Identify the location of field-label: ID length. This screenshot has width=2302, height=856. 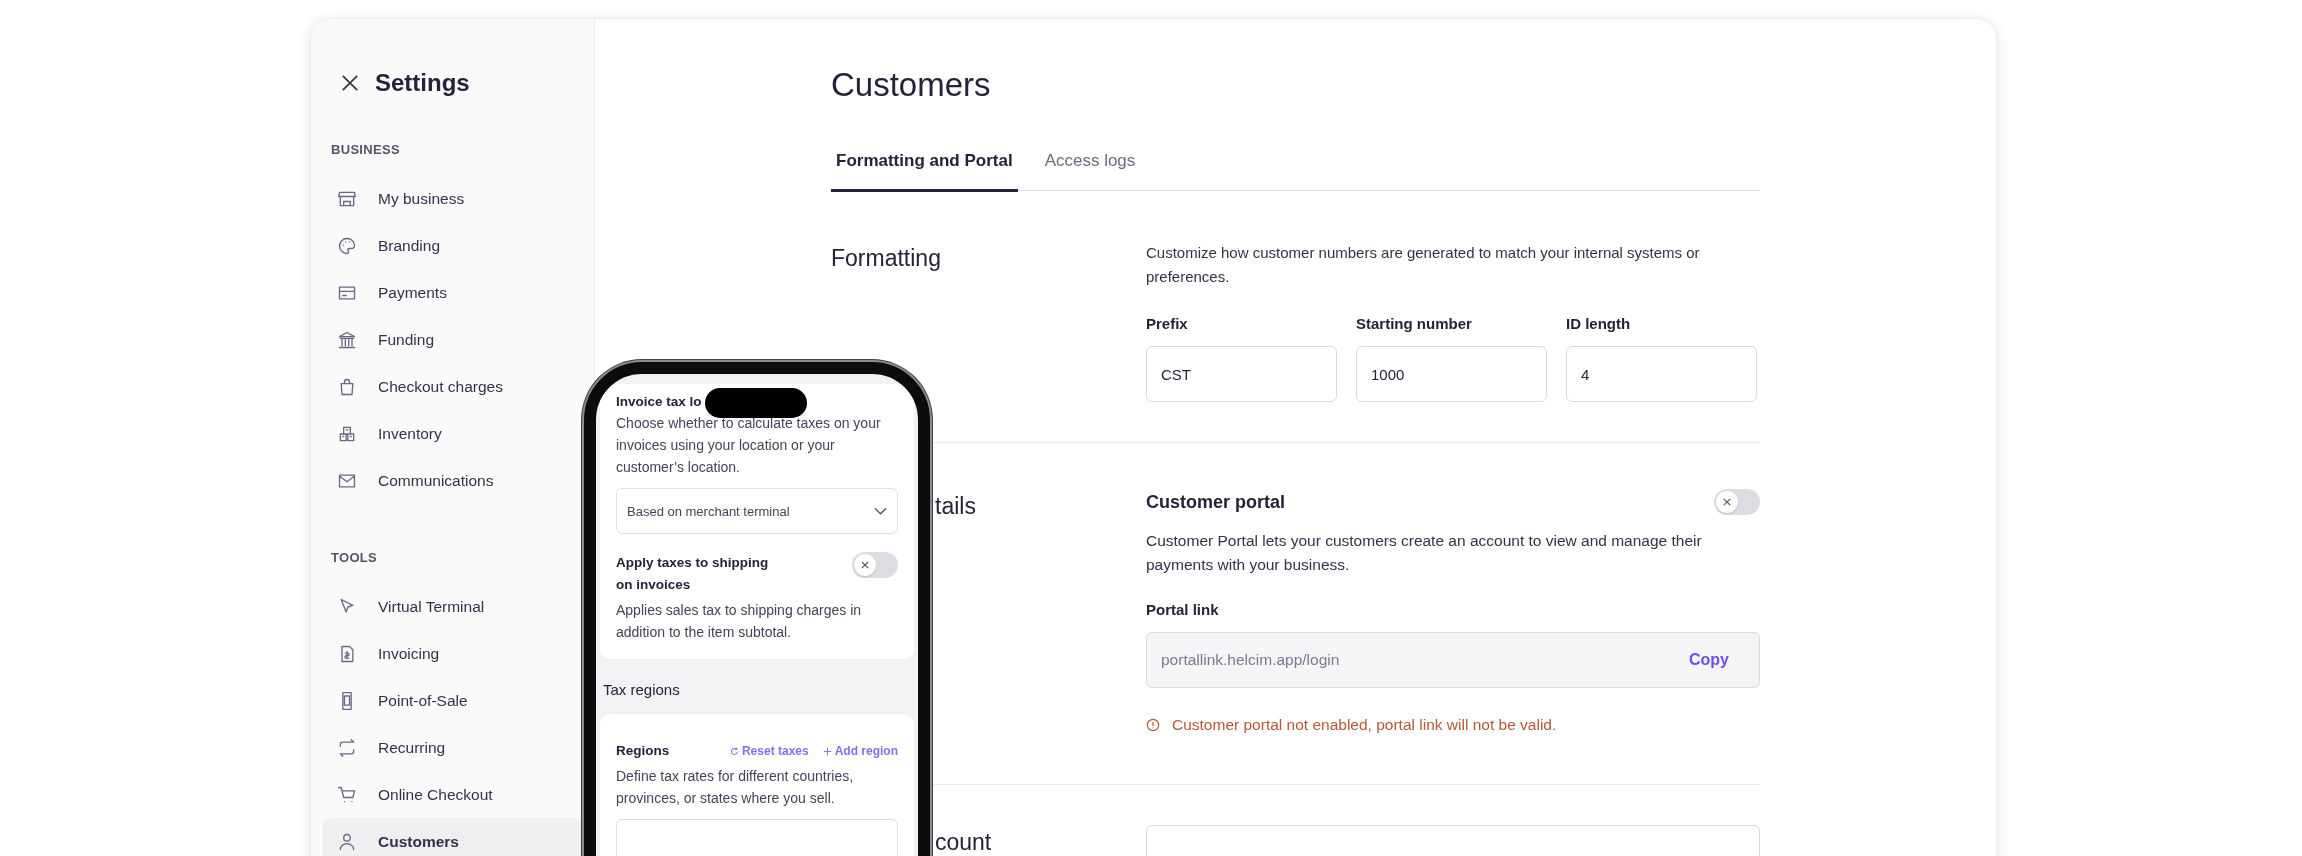
(1599, 323).